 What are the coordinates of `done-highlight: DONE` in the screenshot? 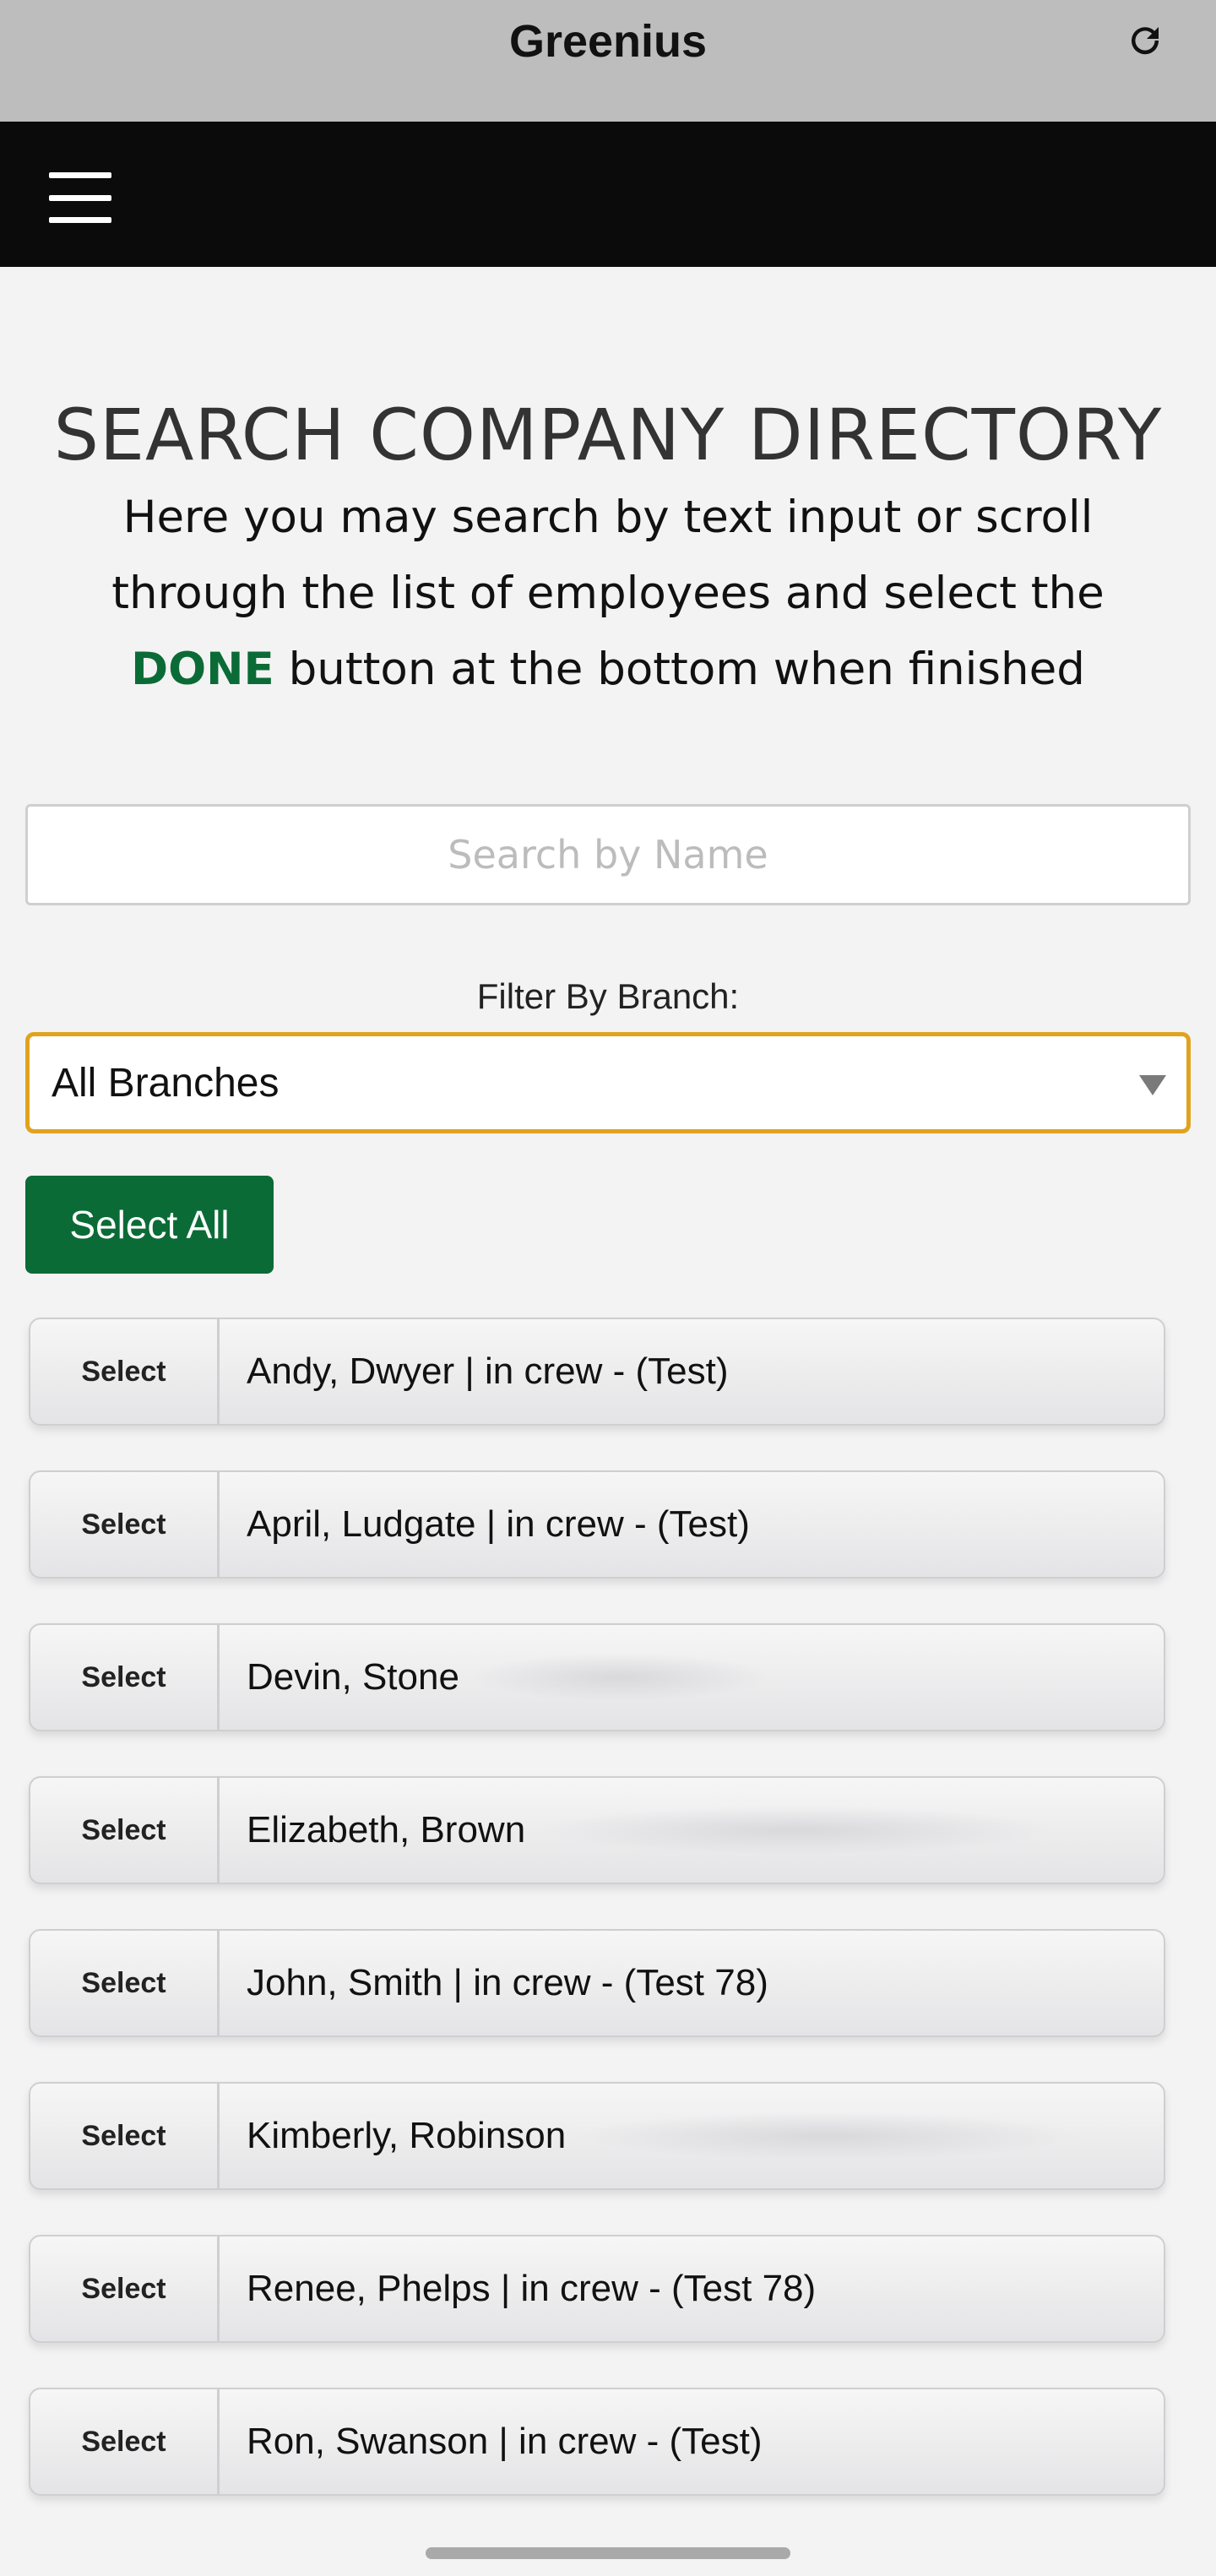 It's located at (202, 669).